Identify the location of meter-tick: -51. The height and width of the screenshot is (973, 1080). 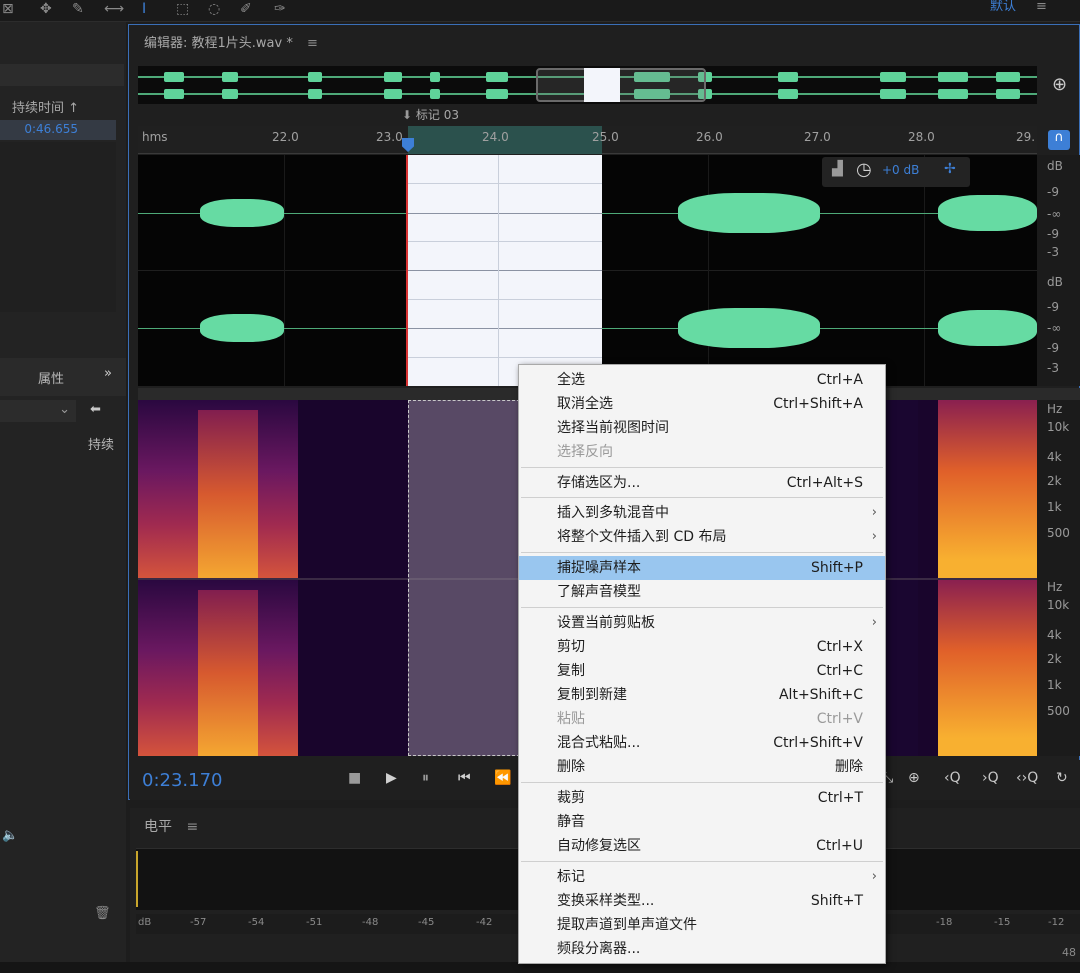
(314, 922).